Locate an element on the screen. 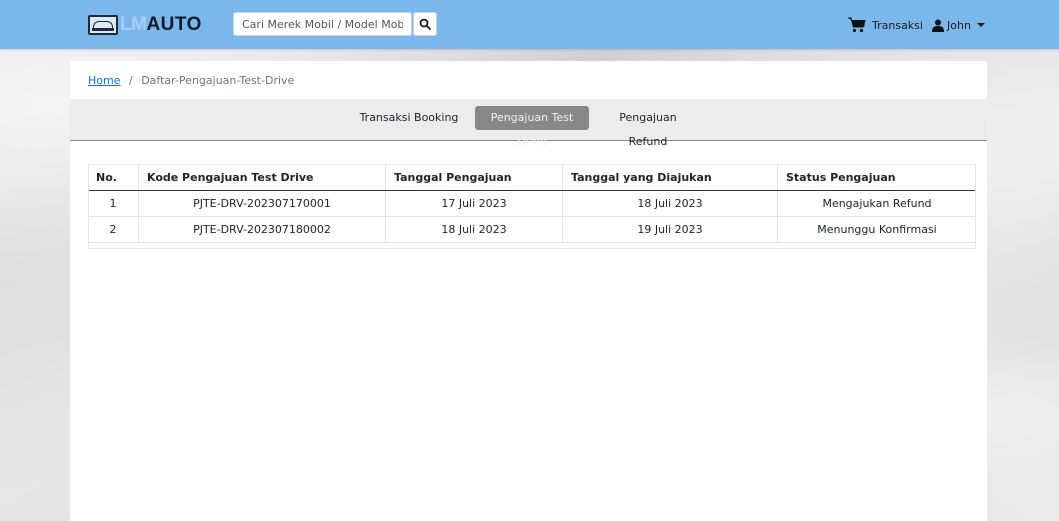 The width and height of the screenshot is (1059, 521). breadcrumb: Home / Daftar-Pengajuan-Test-Drive is located at coordinates (191, 80).